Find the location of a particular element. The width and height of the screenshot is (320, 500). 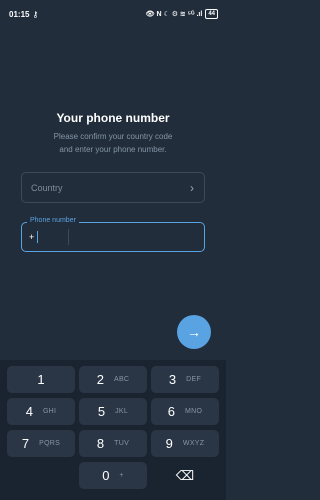

key-number: 5 is located at coordinates (101, 411).